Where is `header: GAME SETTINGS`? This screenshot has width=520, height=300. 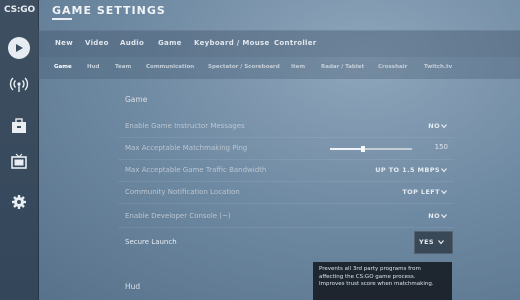
header: GAME SETTINGS is located at coordinates (279, 13).